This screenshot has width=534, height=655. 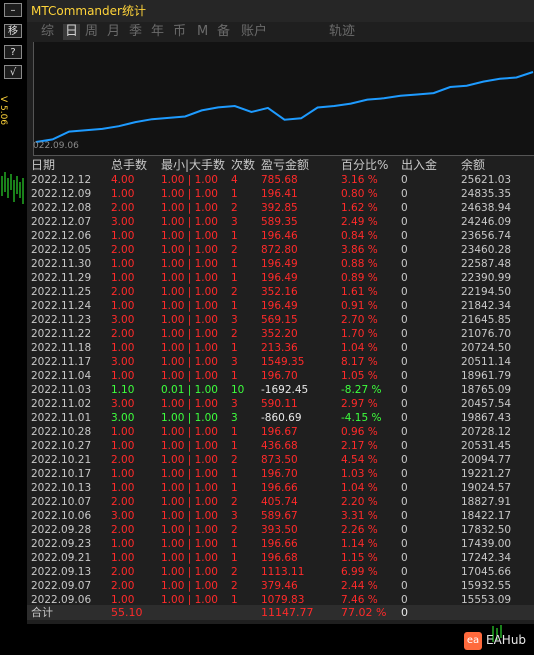 What do you see at coordinates (13, 10) in the screenshot?
I see `minimize-button: –` at bounding box center [13, 10].